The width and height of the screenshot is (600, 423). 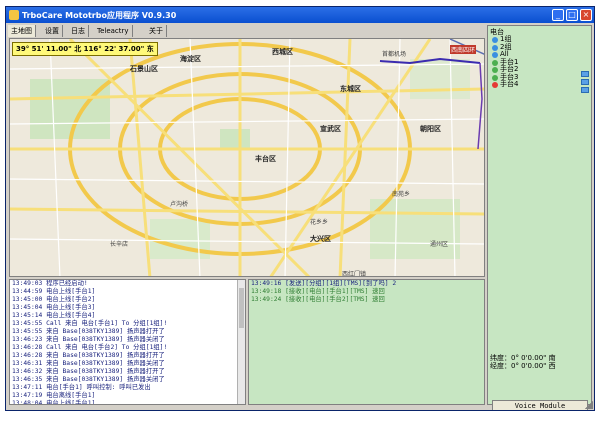 What do you see at coordinates (330, 129) in the screenshot?
I see `map-label: 宣武区` at bounding box center [330, 129].